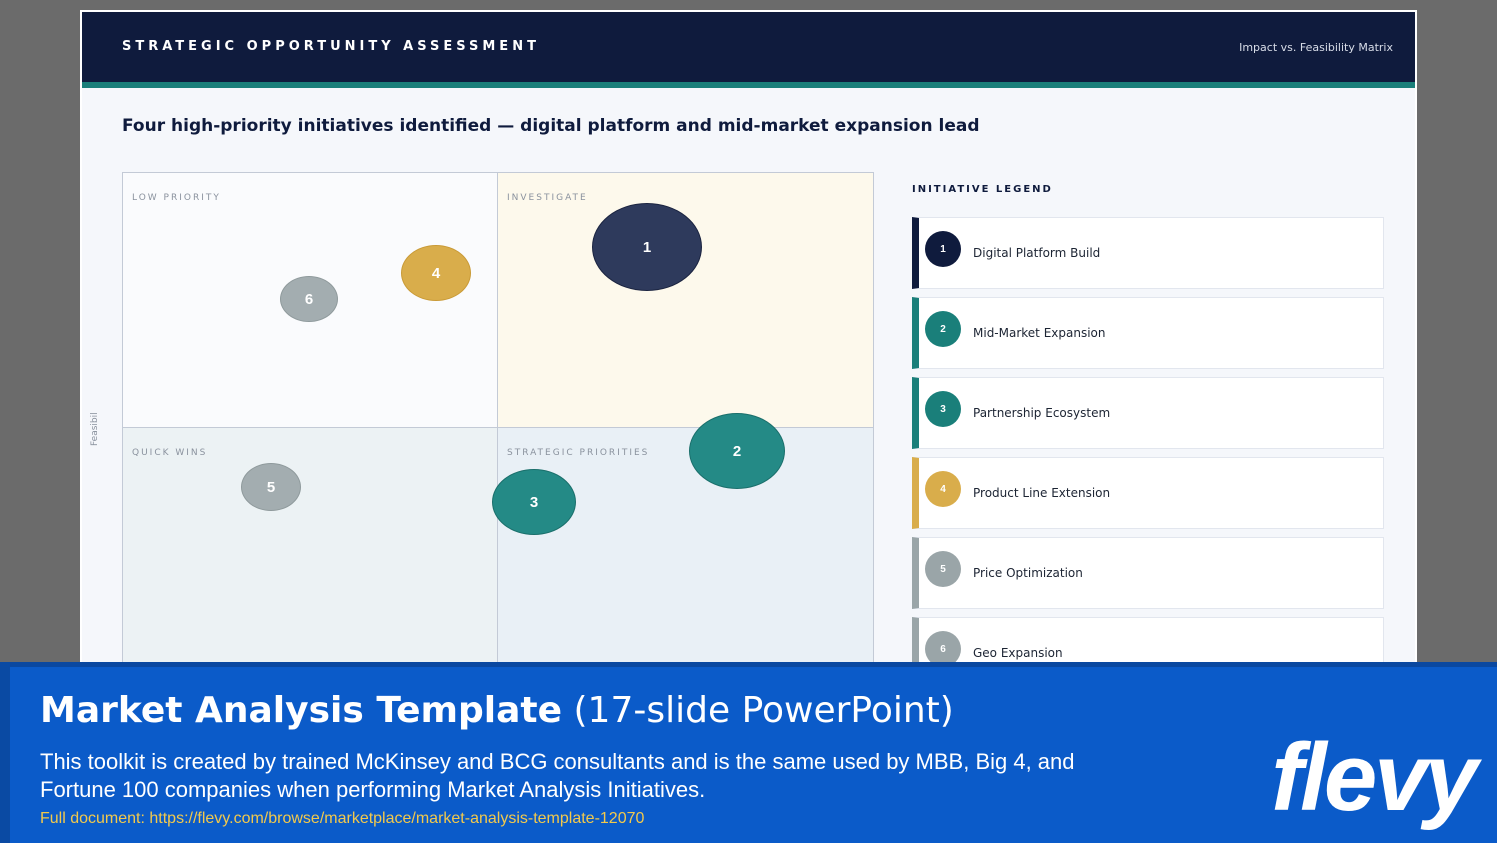 The height and width of the screenshot is (843, 1497). What do you see at coordinates (763, 710) in the screenshot?
I see `banner-title-light: (17-slide PowerPoint)` at bounding box center [763, 710].